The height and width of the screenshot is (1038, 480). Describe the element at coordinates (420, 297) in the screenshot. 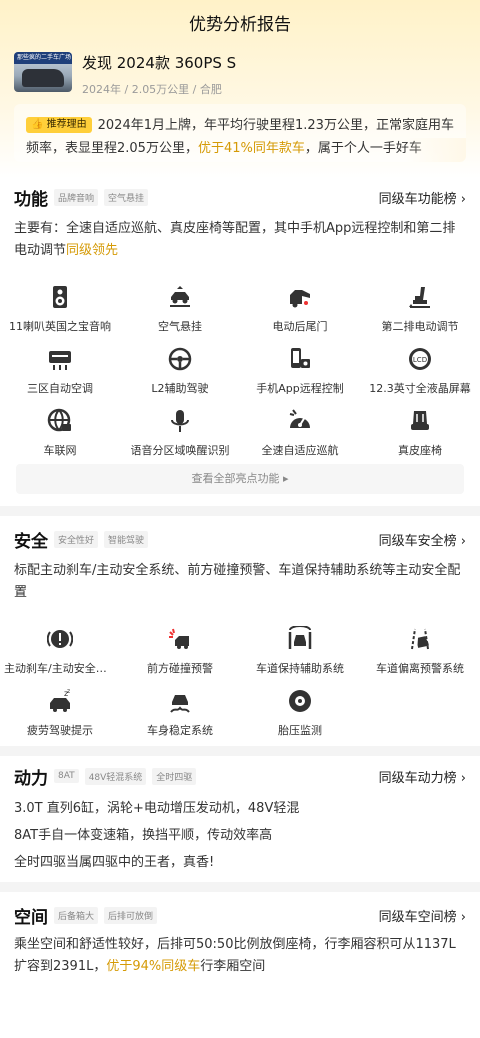

I see `seat-adjust-icon` at that location.